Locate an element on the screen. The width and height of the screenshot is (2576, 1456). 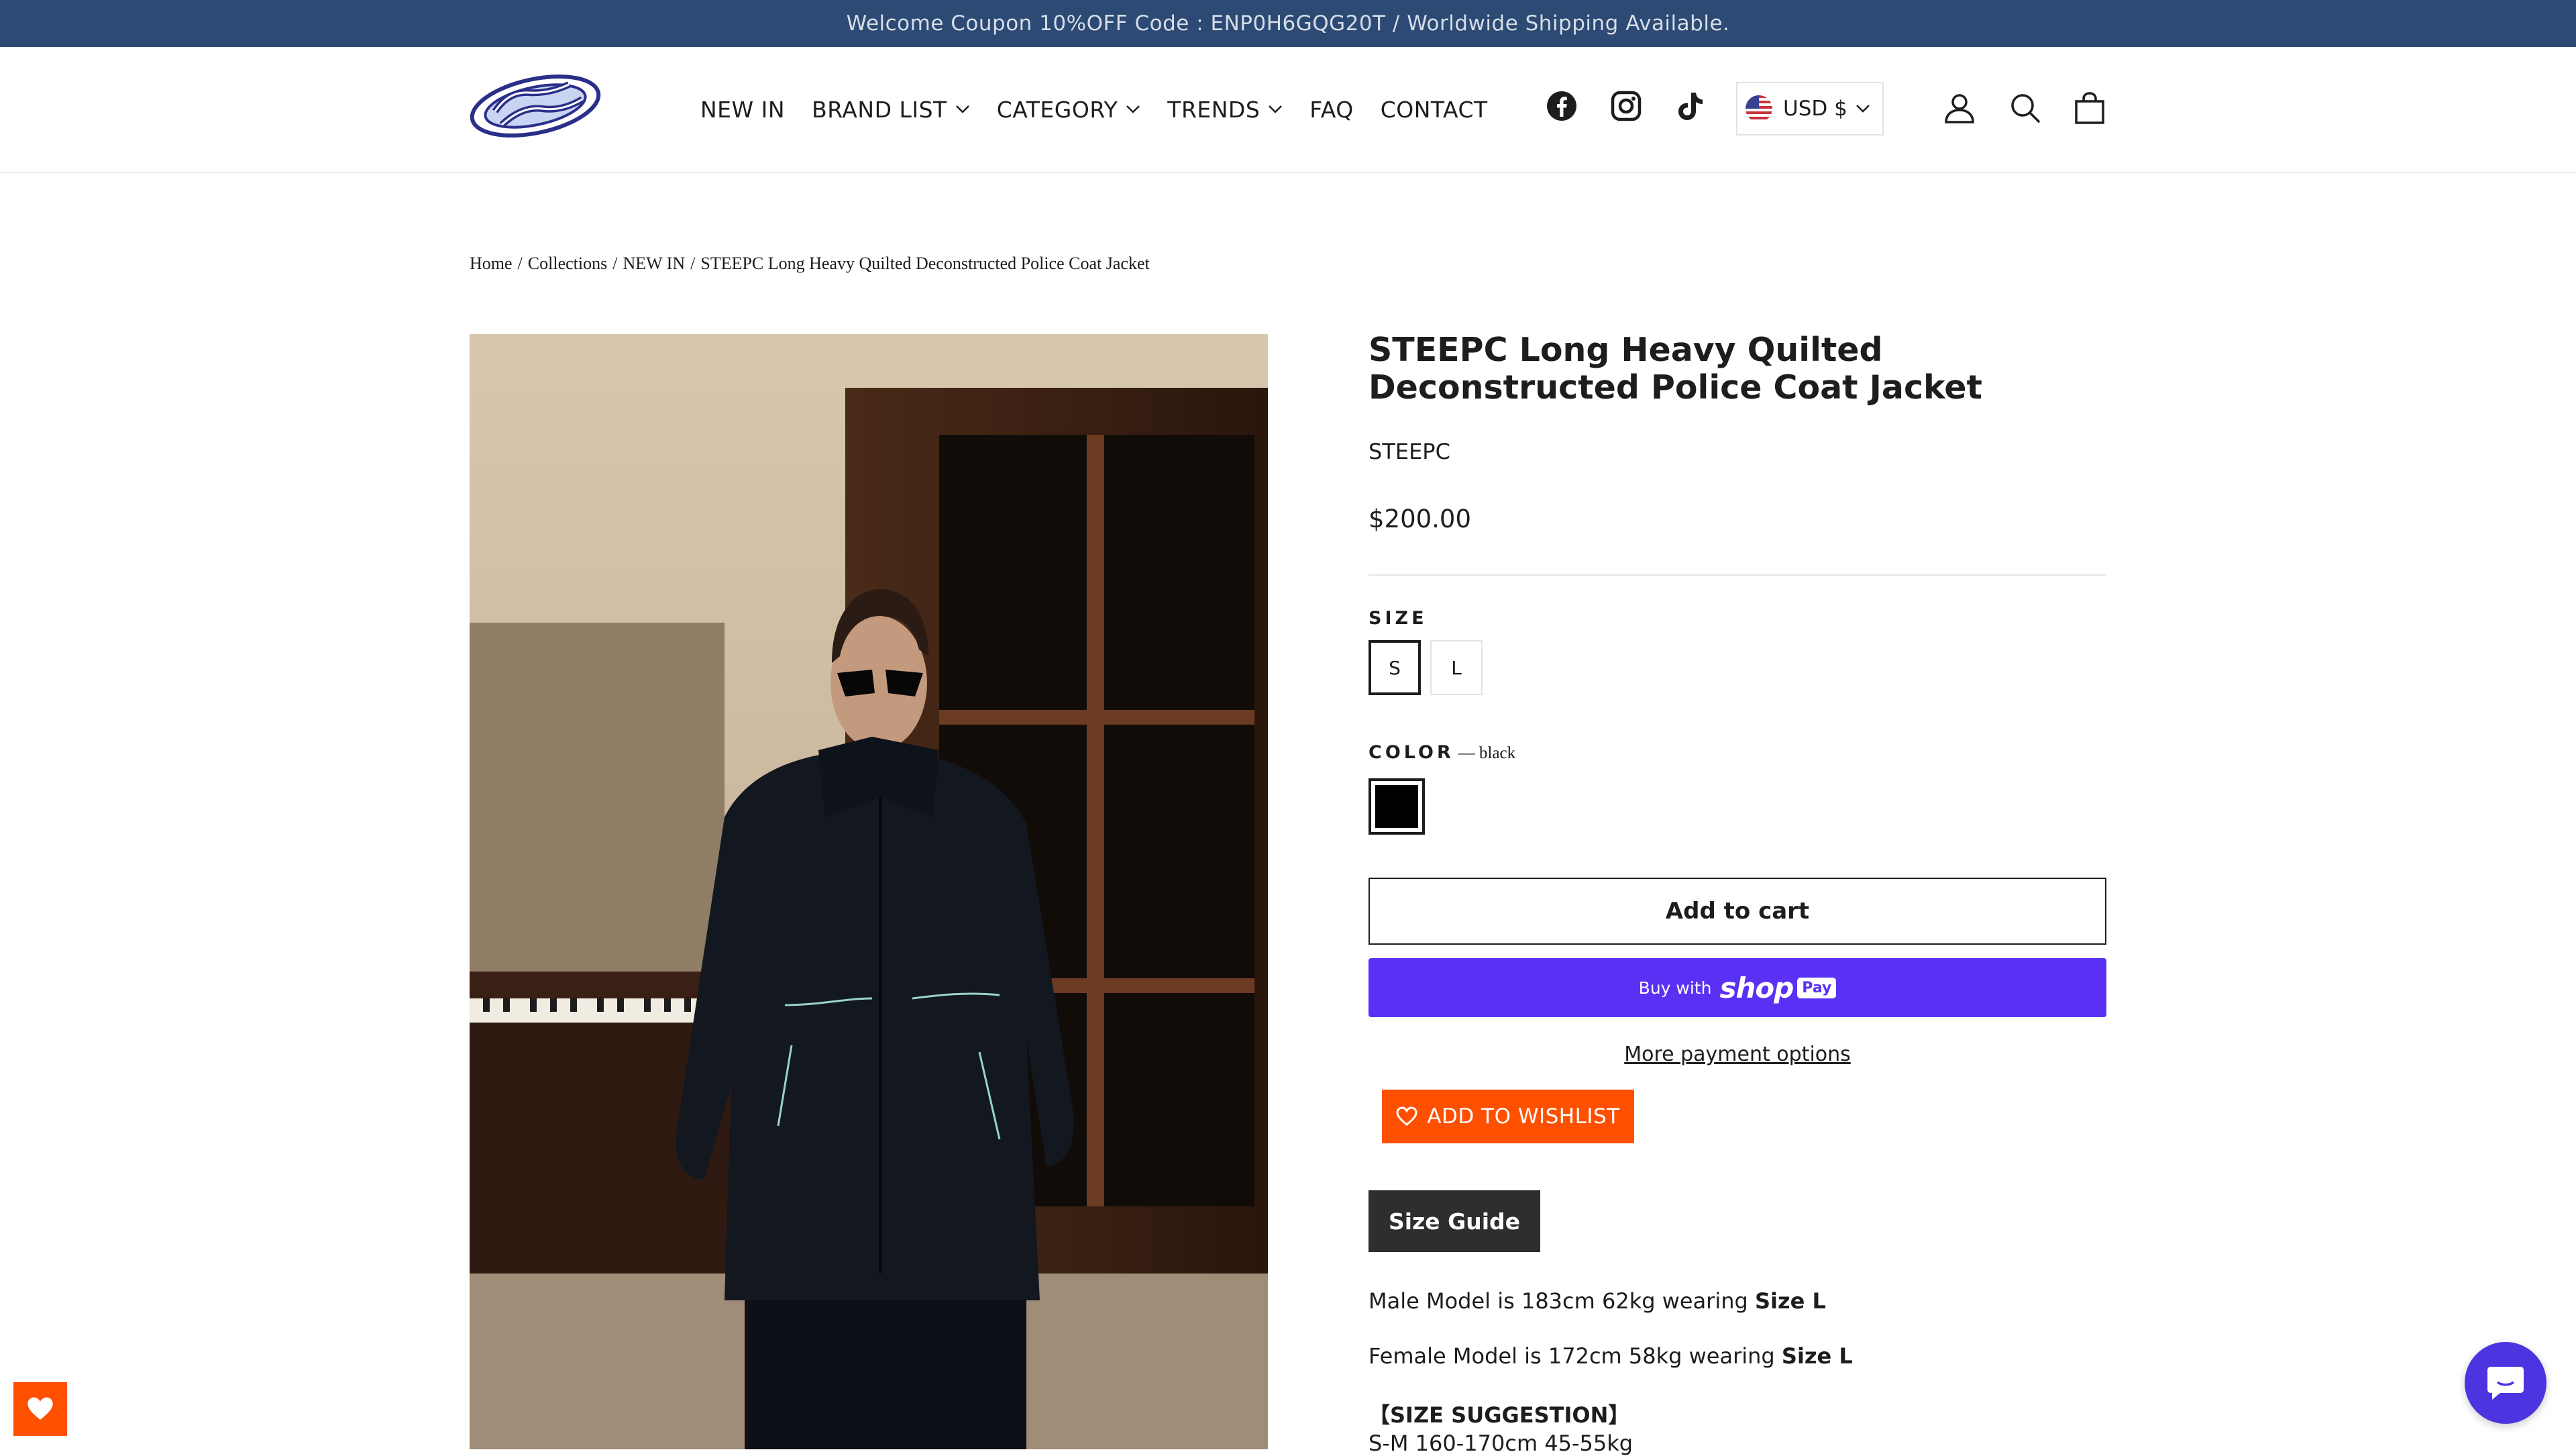
breadcrumb-home: Home is located at coordinates (491, 264).